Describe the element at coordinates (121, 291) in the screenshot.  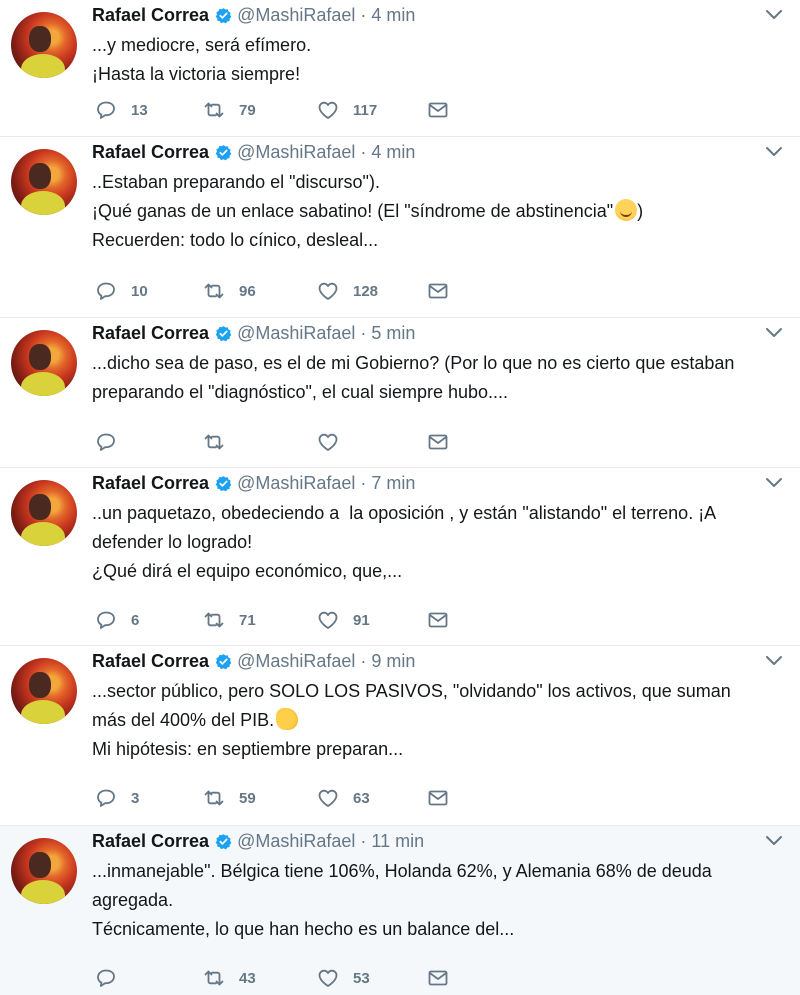
I see `reply-button: 10` at that location.